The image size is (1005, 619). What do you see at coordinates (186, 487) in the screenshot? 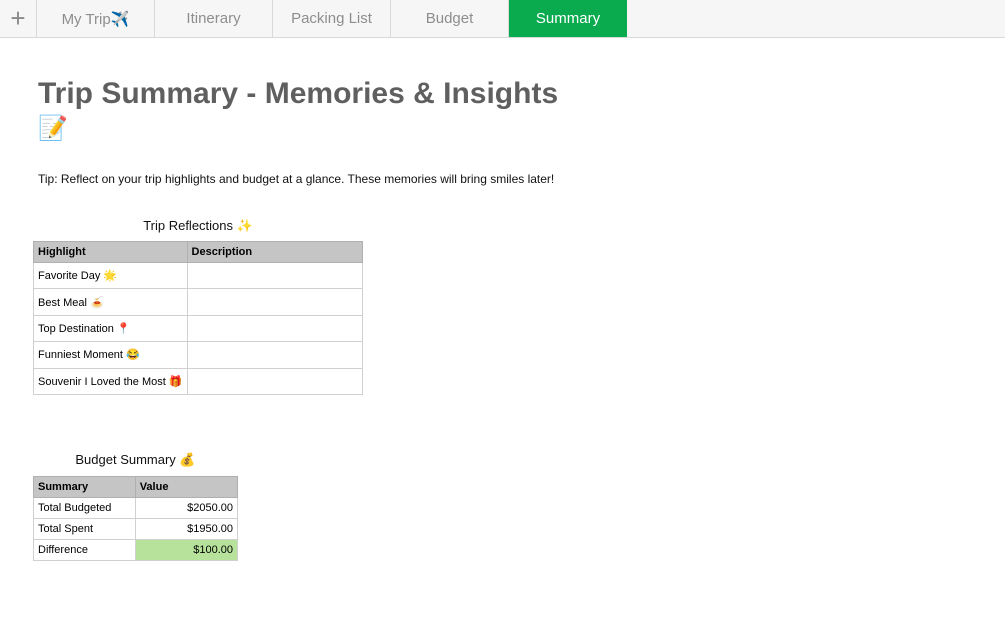
I see `column-header-value: Value` at bounding box center [186, 487].